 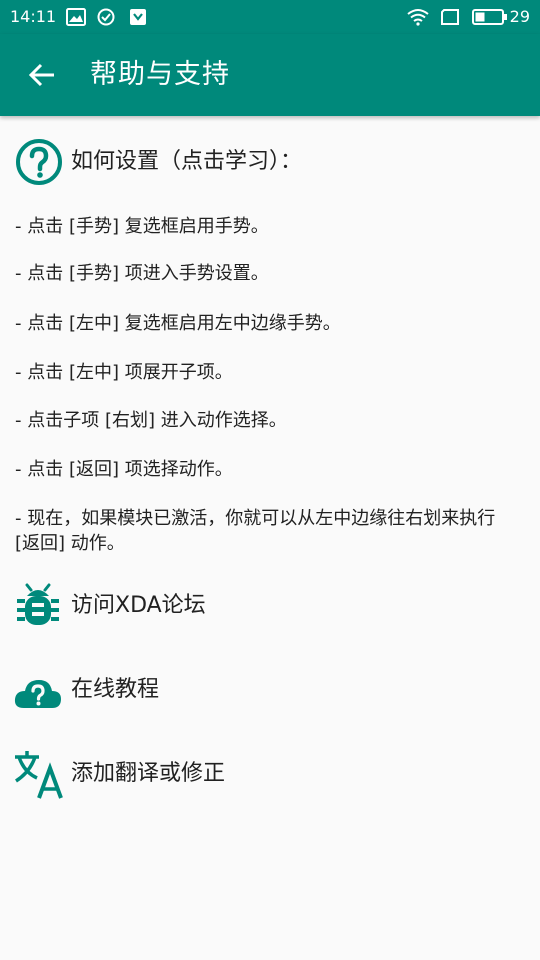 I want to click on xda-forum-label: 访问XDA论坛, so click(x=138, y=605).